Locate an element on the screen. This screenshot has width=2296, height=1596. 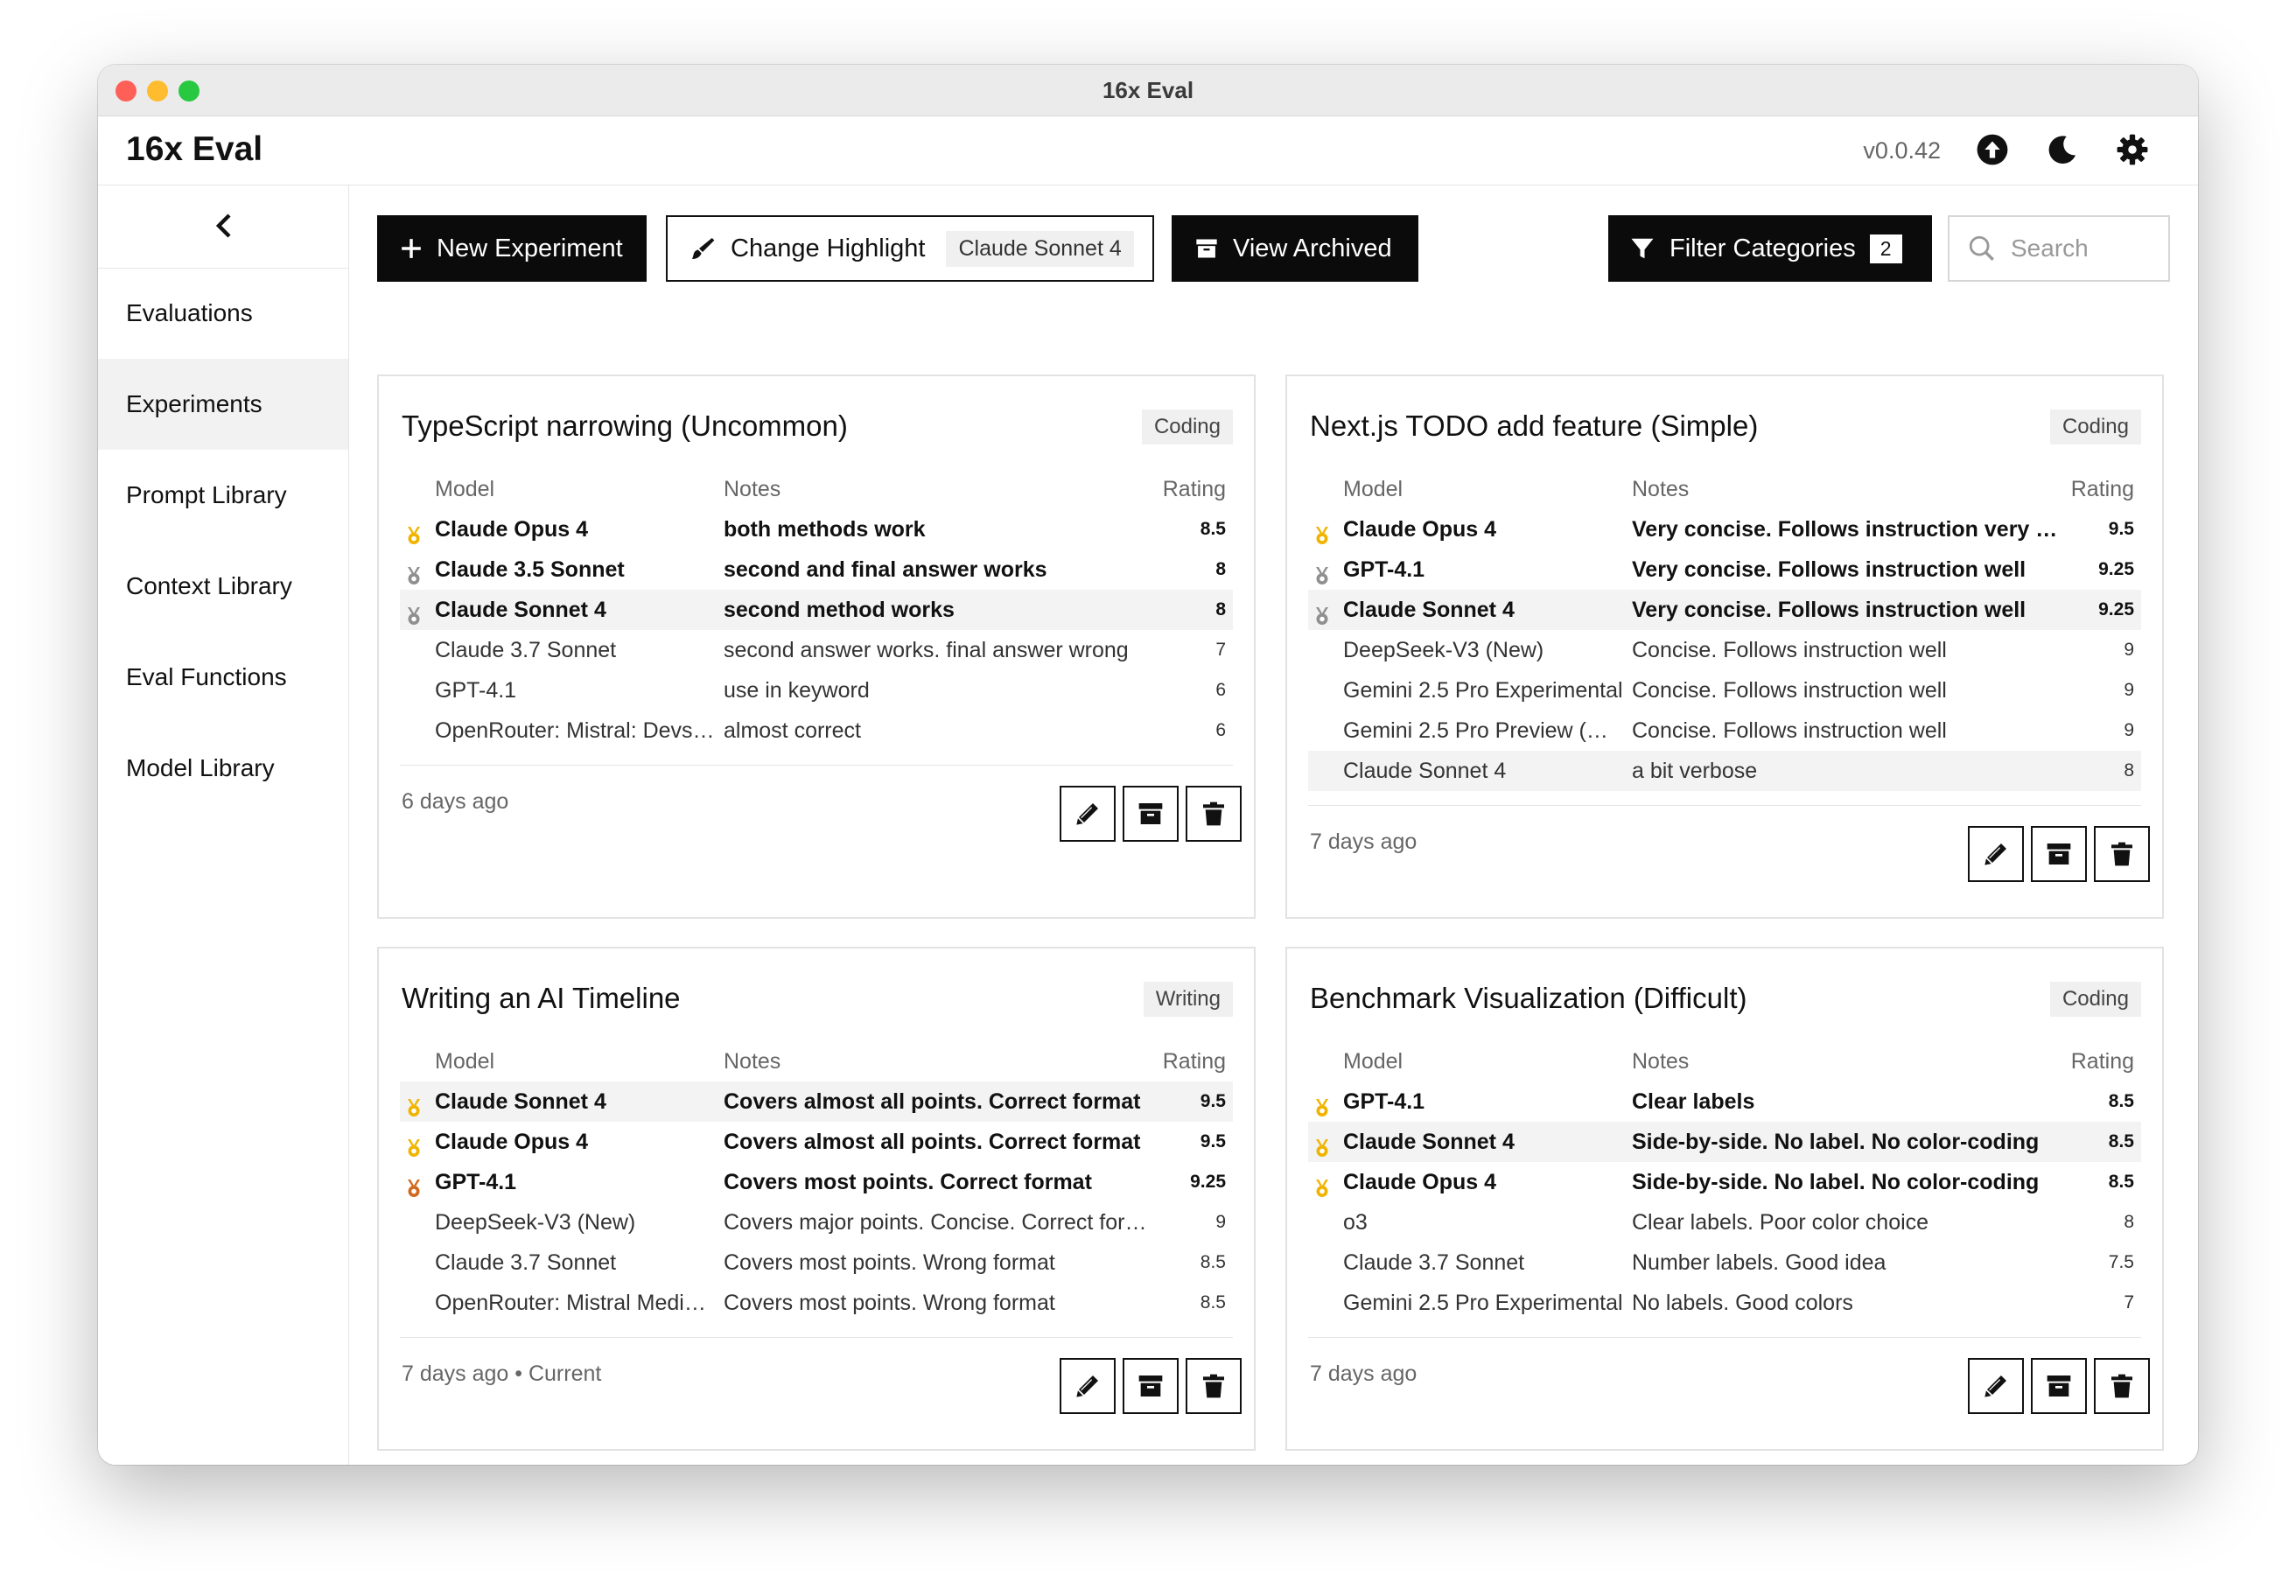
model-notes: use in keyword is located at coordinates (797, 690).